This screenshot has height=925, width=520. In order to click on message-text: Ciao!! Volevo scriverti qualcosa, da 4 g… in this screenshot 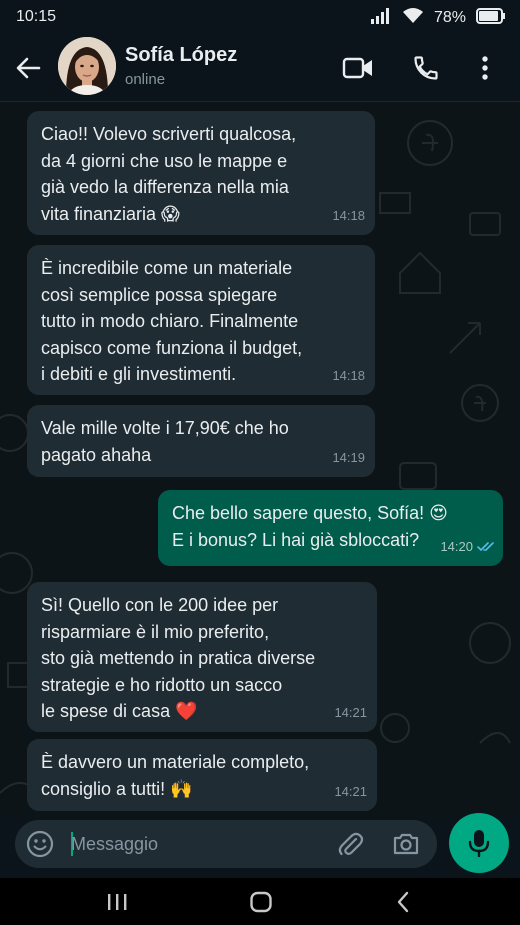, I will do `click(169, 174)`.